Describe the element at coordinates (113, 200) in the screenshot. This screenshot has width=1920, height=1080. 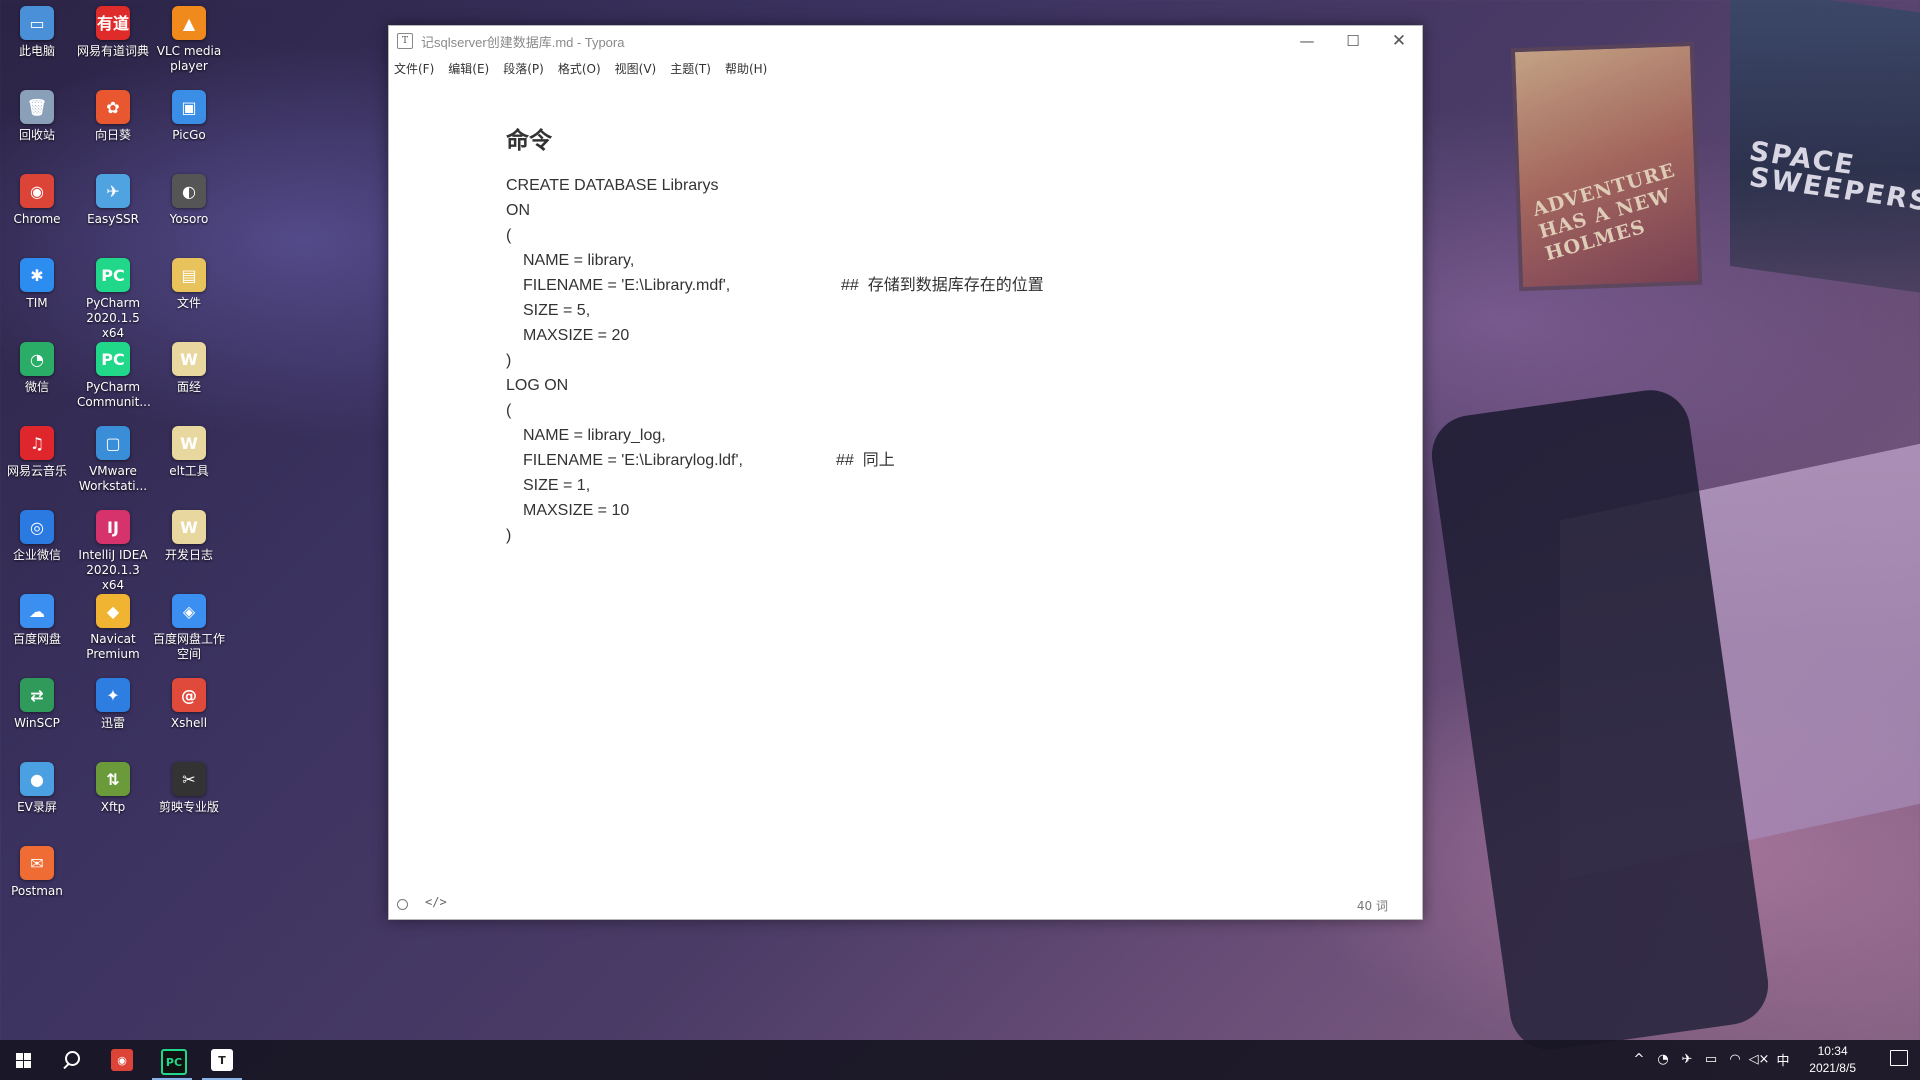
I see `desktop-shortcut: ✈ EasySSR` at that location.